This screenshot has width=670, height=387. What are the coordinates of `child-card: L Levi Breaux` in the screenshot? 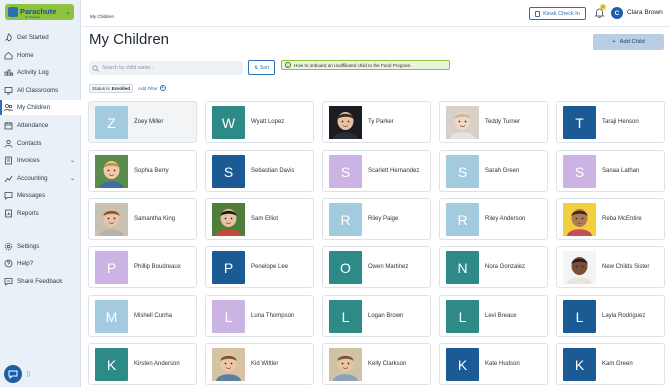 It's located at (493, 316).